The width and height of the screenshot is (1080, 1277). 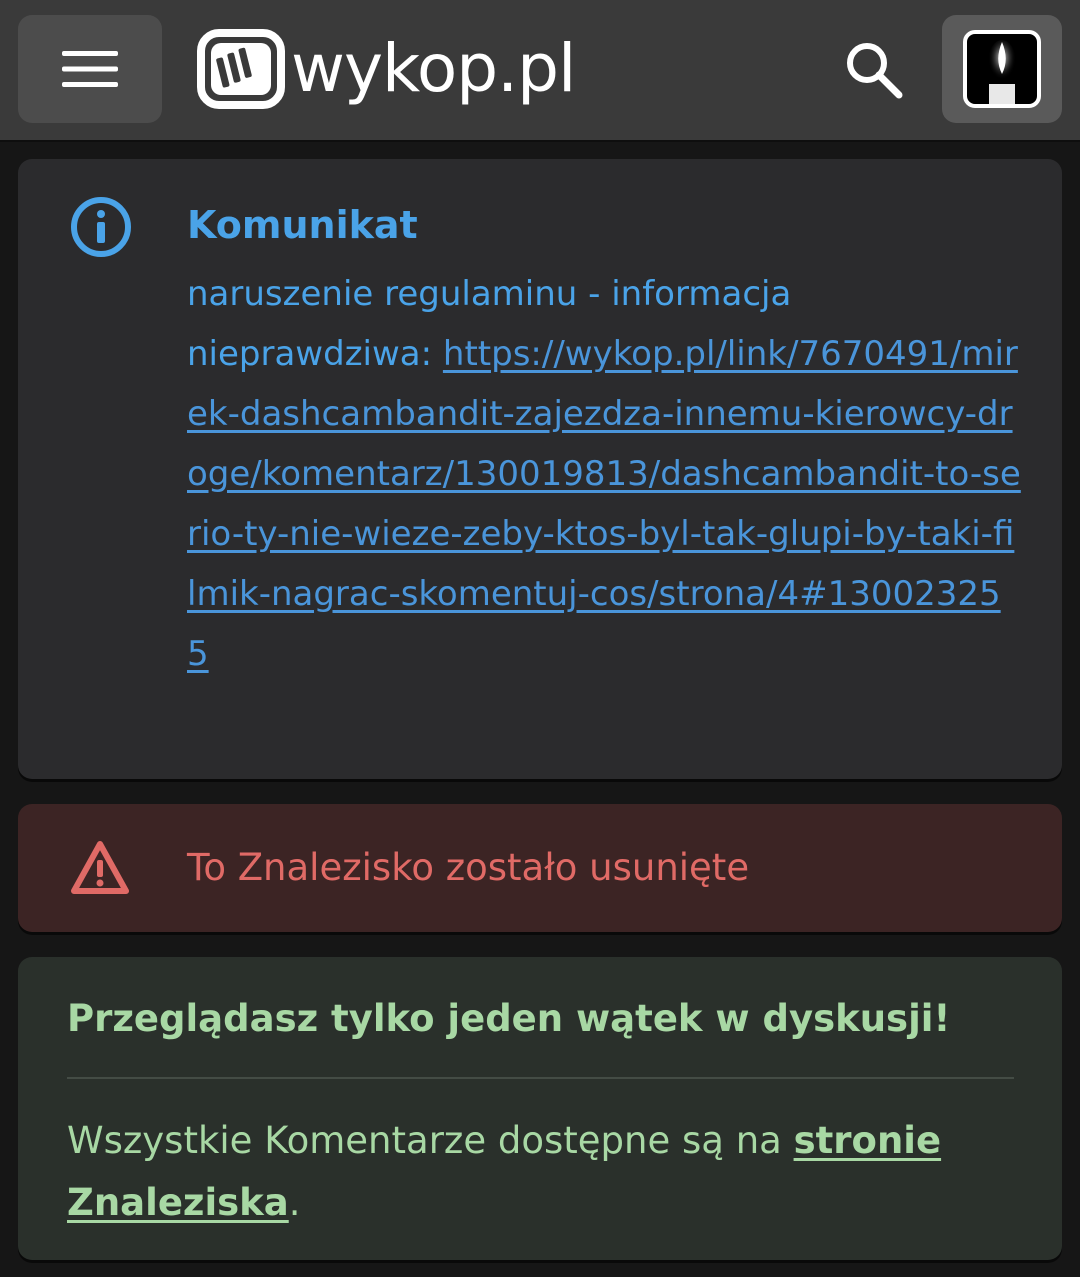 I want to click on removed-banner: To Znalezisko zostało usunięte, so click(x=540, y=868).